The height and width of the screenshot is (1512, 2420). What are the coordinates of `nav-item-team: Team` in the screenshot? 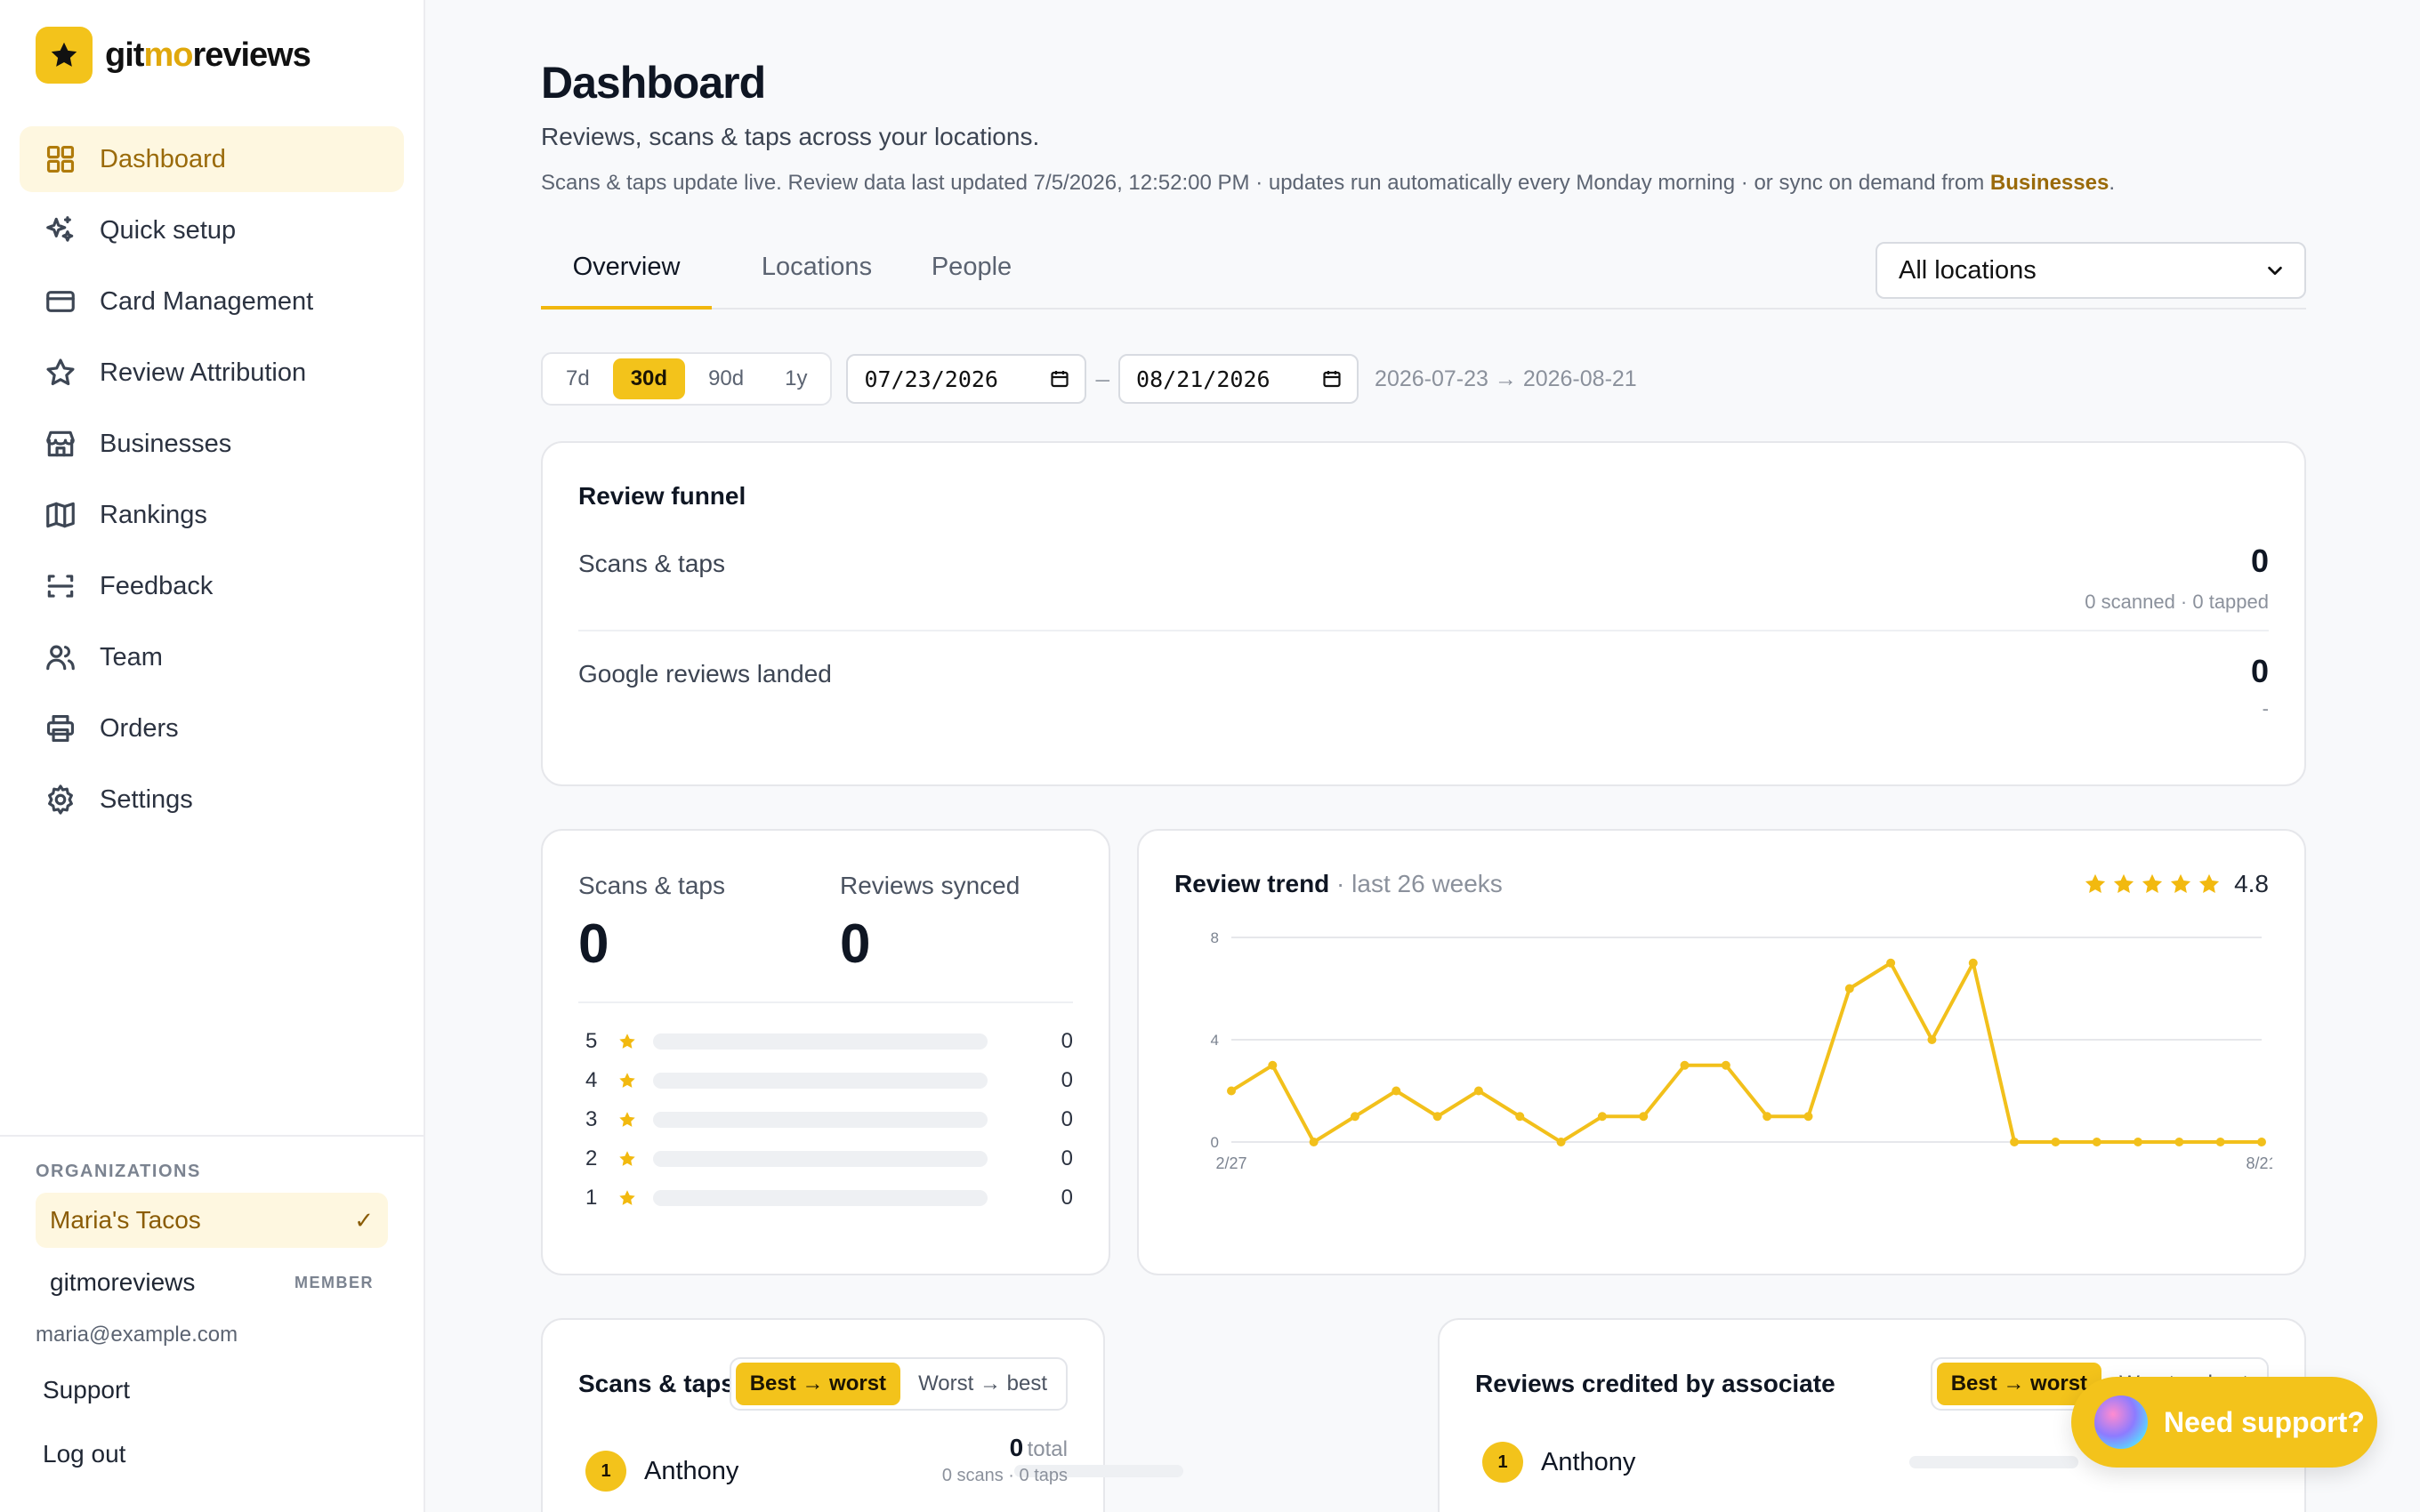 It's located at (212, 657).